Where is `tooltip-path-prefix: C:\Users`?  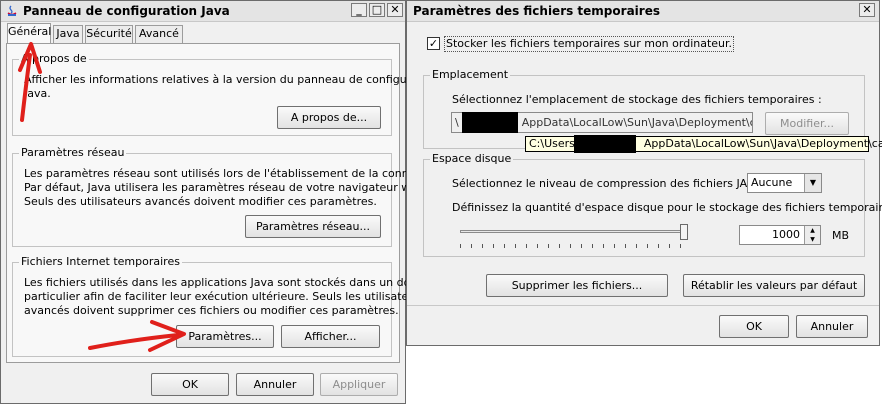
tooltip-path-prefix: C:\Users is located at coordinates (552, 143).